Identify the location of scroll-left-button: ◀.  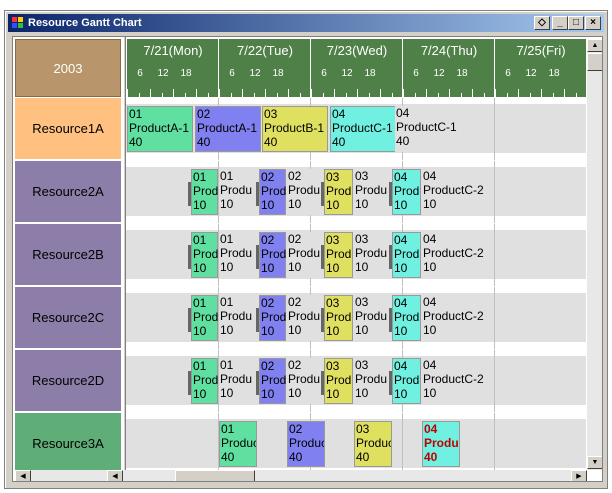
(23, 475).